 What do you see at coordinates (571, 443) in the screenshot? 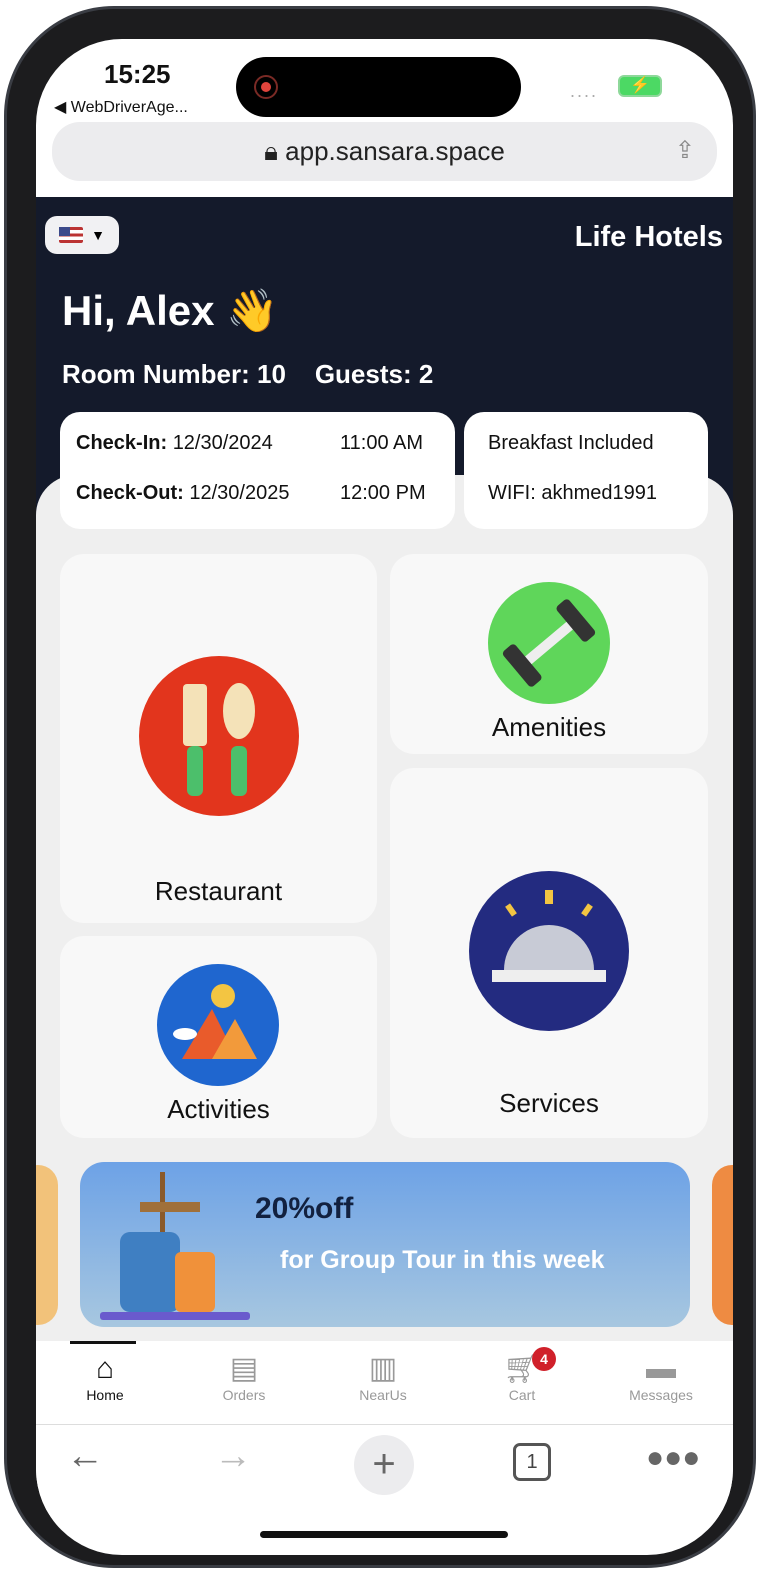
I see `breakfast-info: Breakfast Included` at bounding box center [571, 443].